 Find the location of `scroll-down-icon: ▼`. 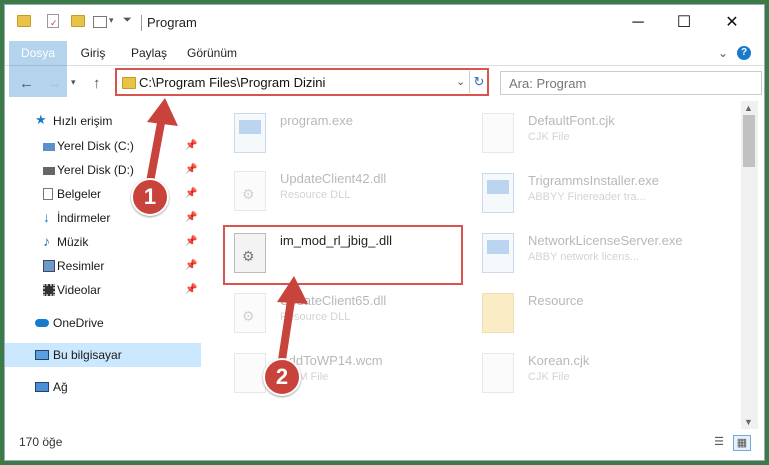

scroll-down-icon: ▼ is located at coordinates (748, 422).